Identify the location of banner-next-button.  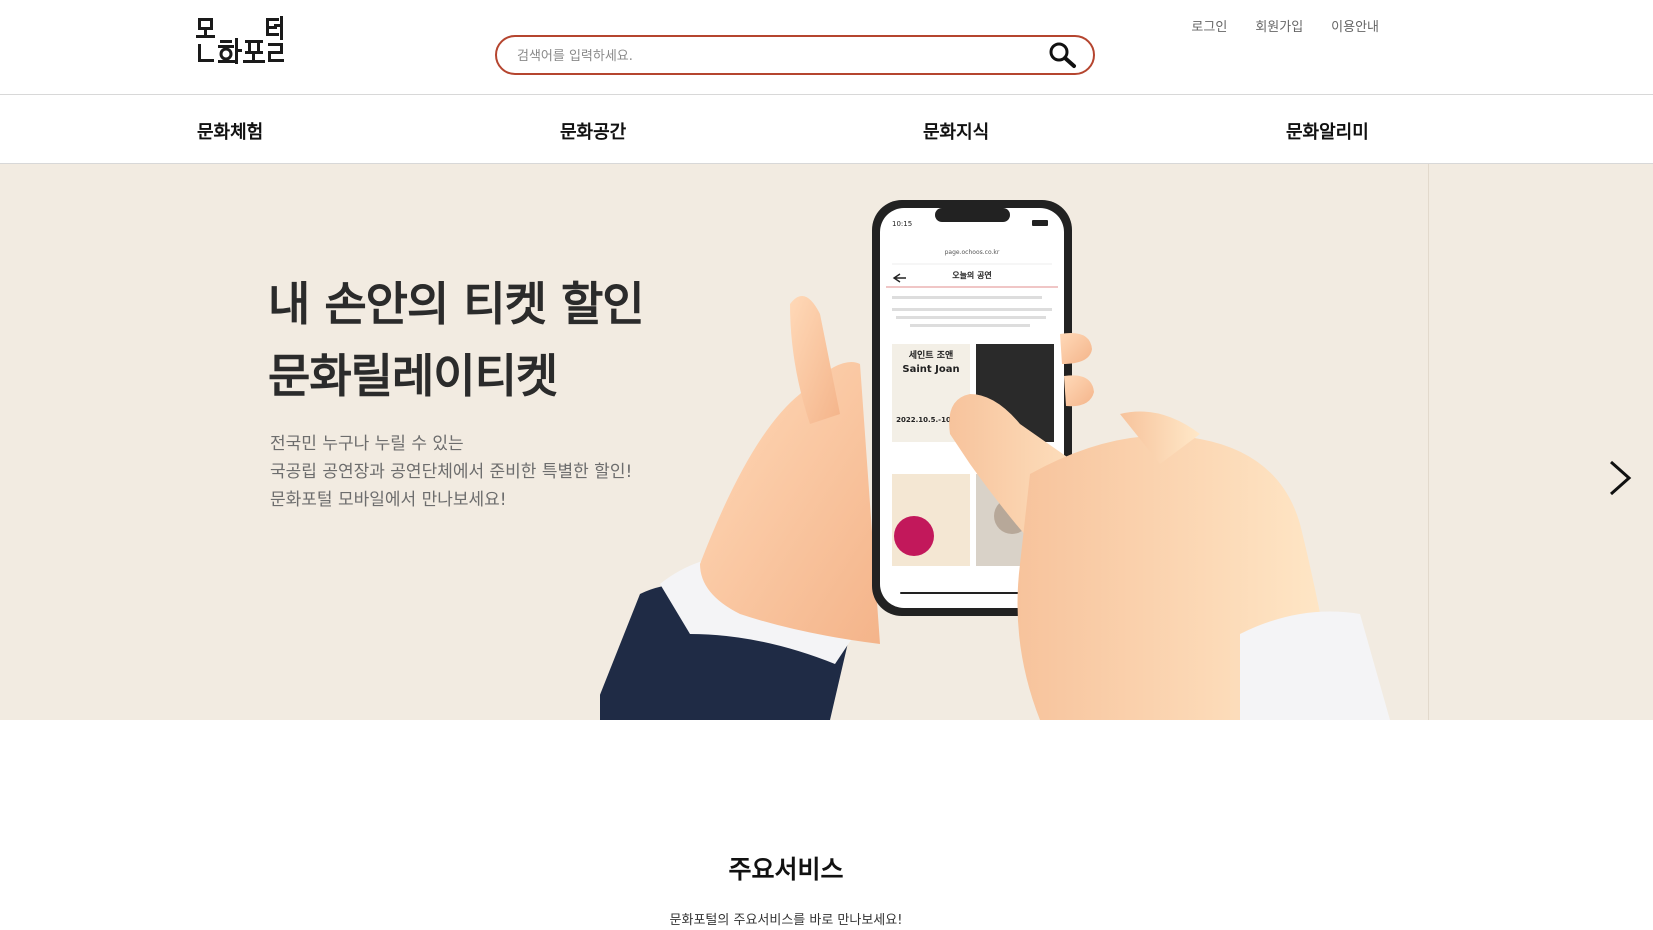
(1620, 478).